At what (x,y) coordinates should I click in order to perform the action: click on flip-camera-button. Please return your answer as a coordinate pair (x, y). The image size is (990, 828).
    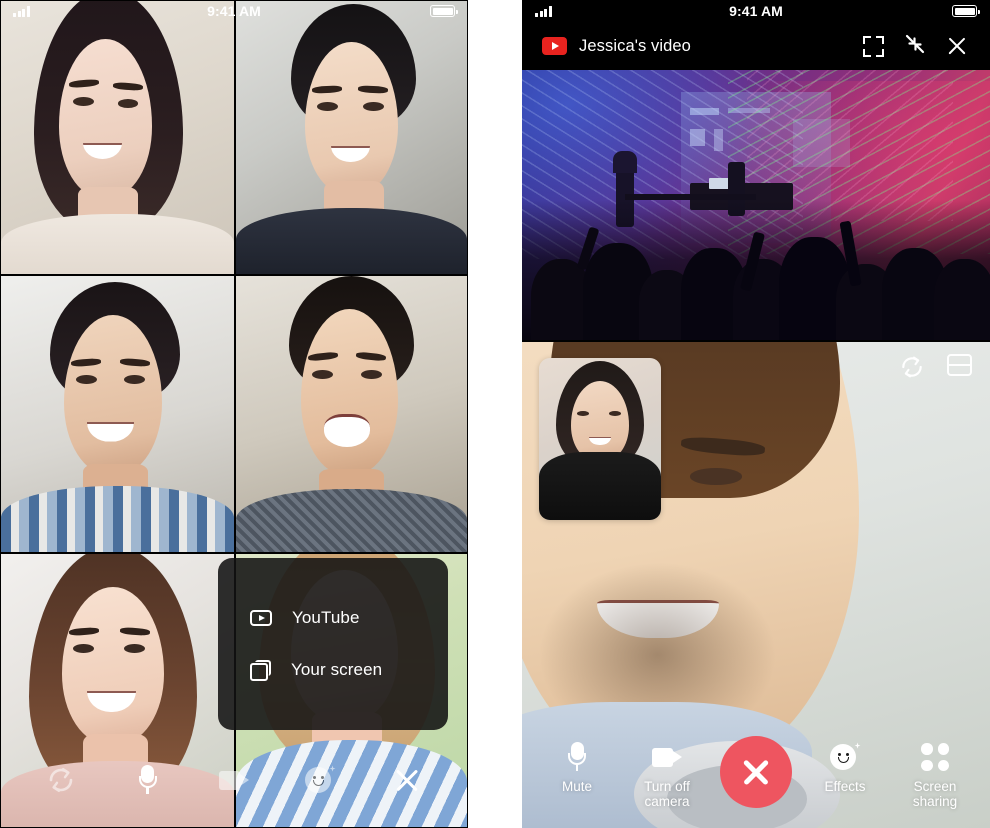
    Looking at the image, I should click on (61, 780).